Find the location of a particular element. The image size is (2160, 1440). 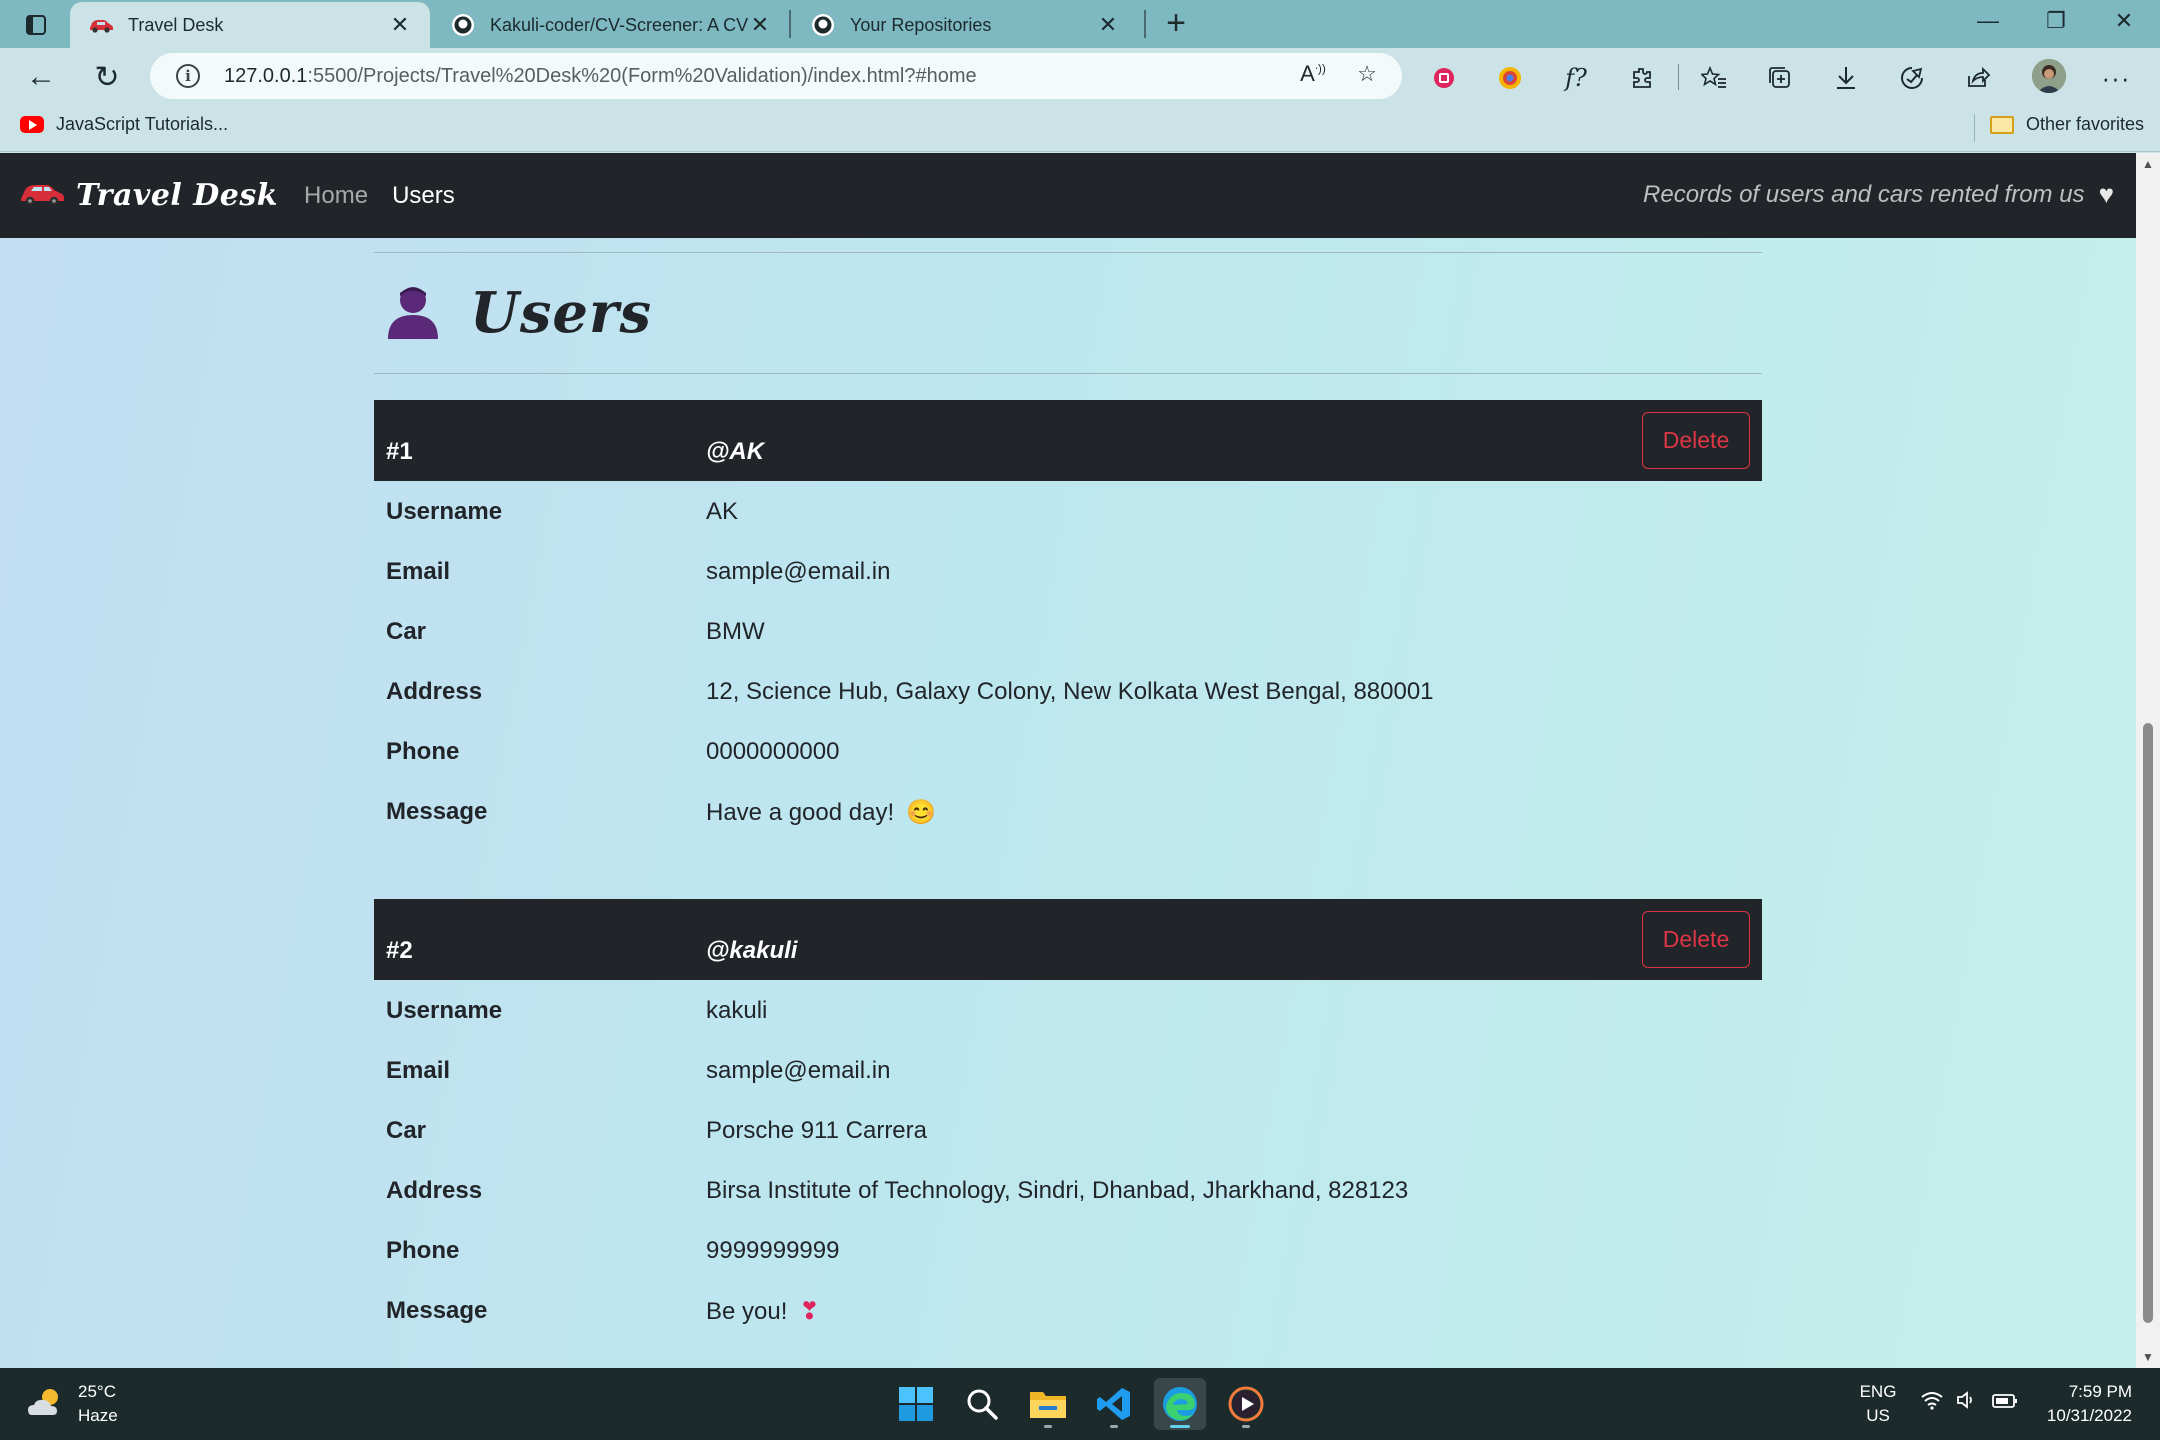

field-label: Phone is located at coordinates (423, 1250).